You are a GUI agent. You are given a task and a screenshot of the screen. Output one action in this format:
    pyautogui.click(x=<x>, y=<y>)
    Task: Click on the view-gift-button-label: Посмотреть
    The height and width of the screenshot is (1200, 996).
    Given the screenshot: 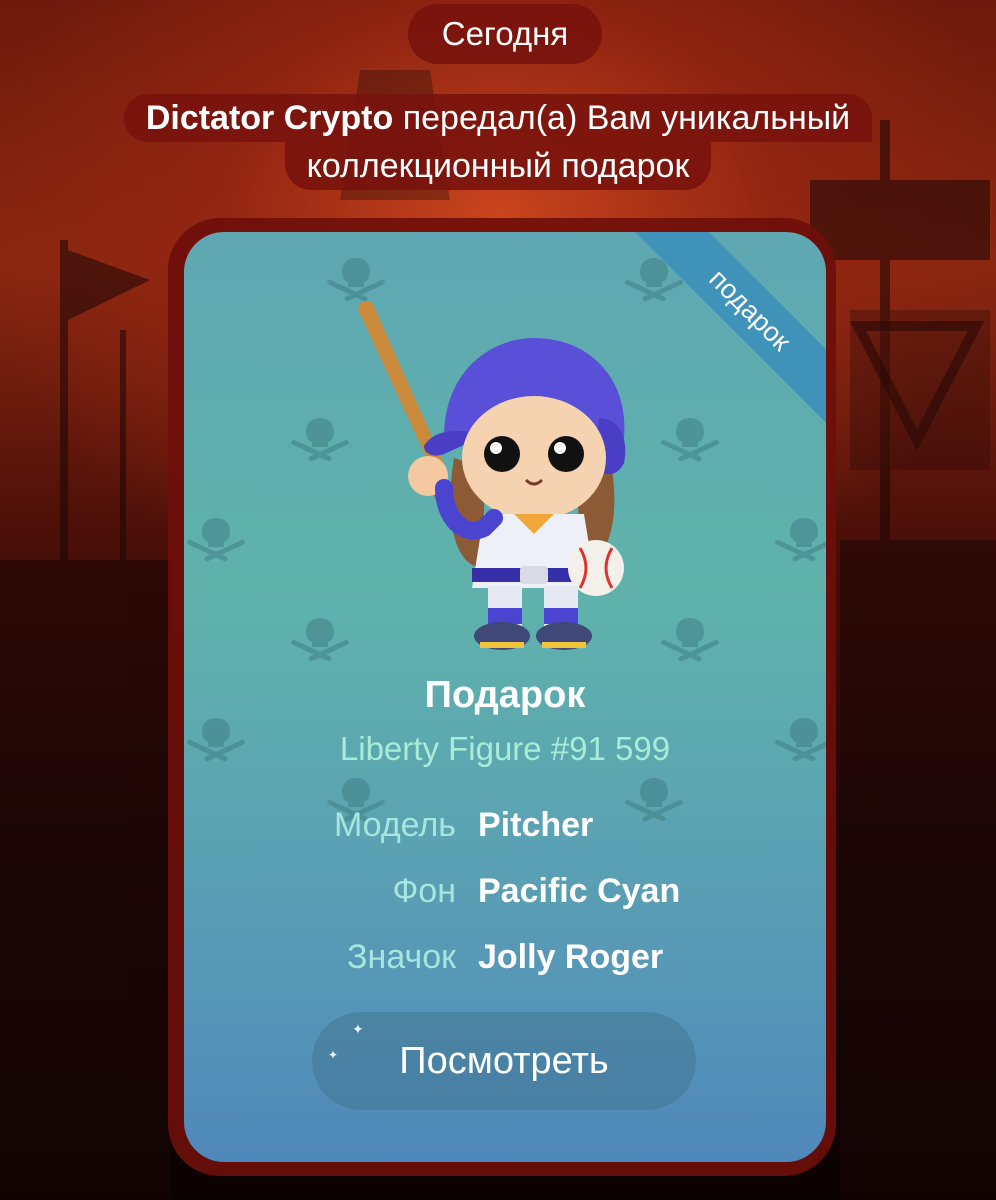 What is the action you would take?
    pyautogui.click(x=504, y=1061)
    